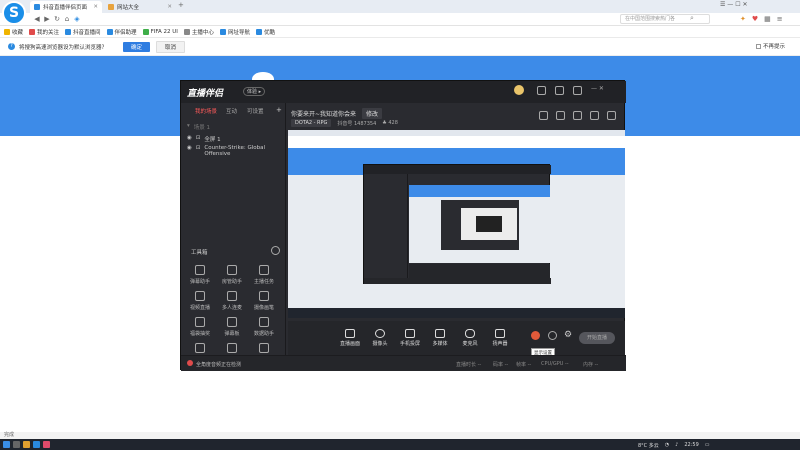 This screenshot has width=800, height=450. Describe the element at coordinates (577, 90) in the screenshot. I see `settings-icon` at that location.